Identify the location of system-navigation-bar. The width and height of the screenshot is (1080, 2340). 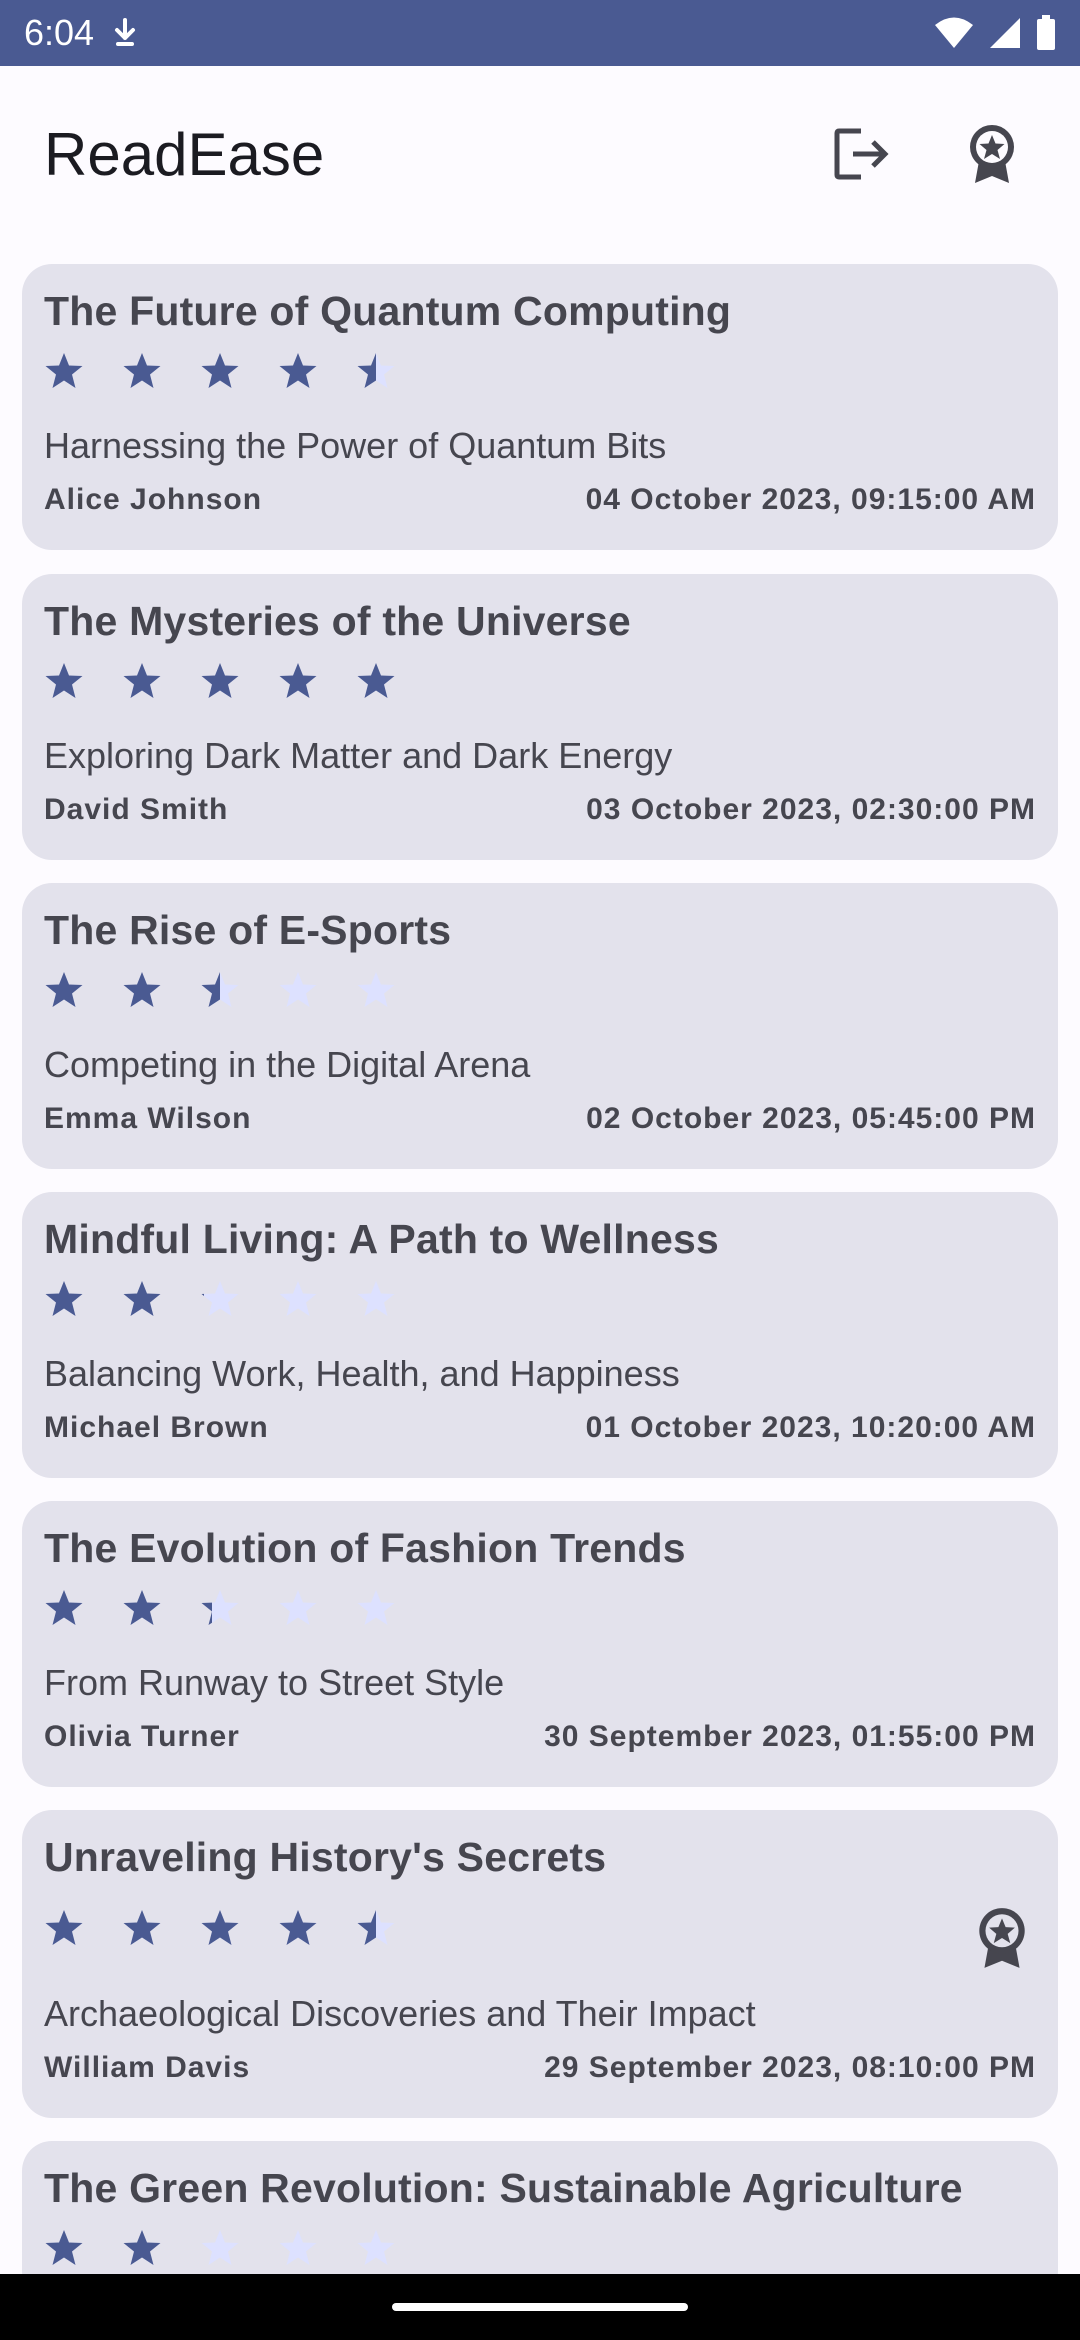
(540, 2307).